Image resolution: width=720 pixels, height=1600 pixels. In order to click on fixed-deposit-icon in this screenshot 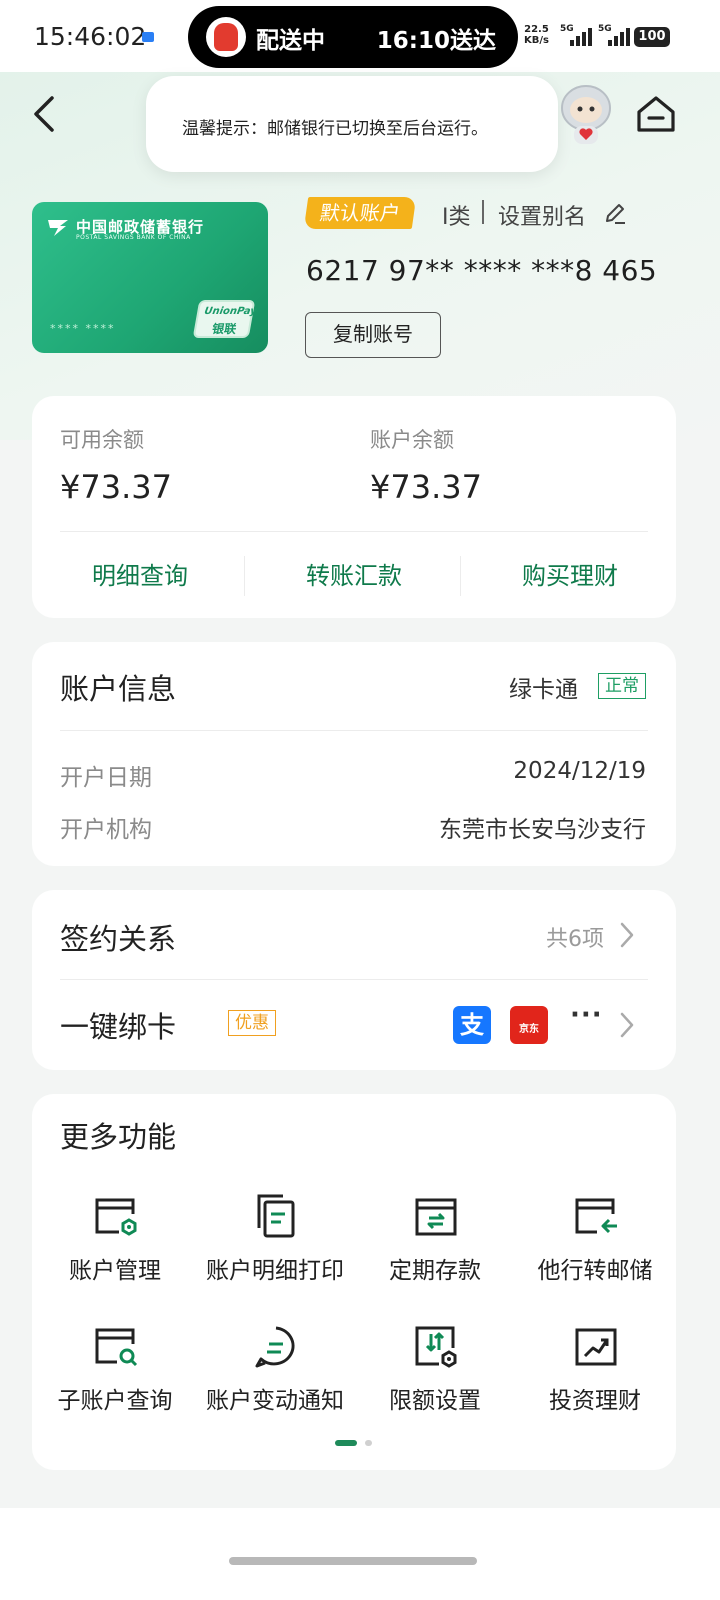, I will do `click(436, 1217)`.